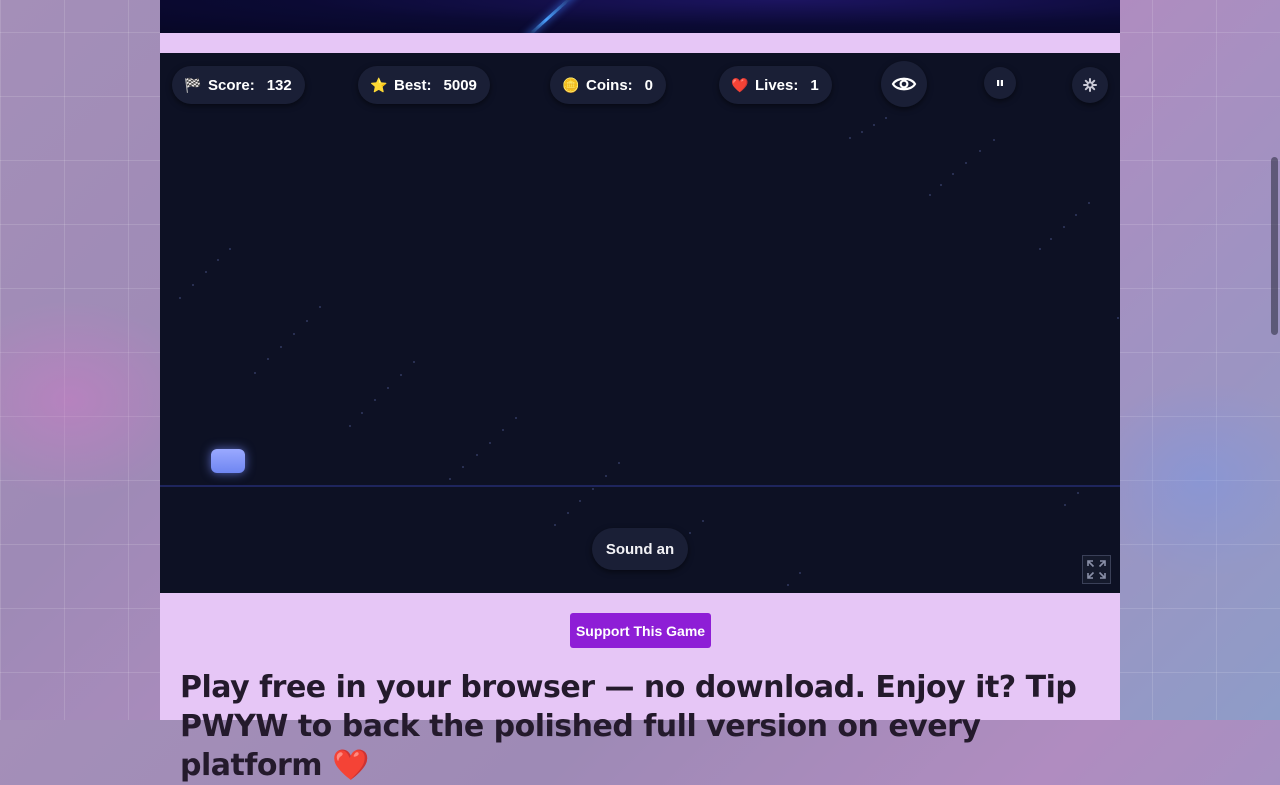 This screenshot has height=785, width=1280. Describe the element at coordinates (551, 16) in the screenshot. I see `banner-light-streak` at that location.